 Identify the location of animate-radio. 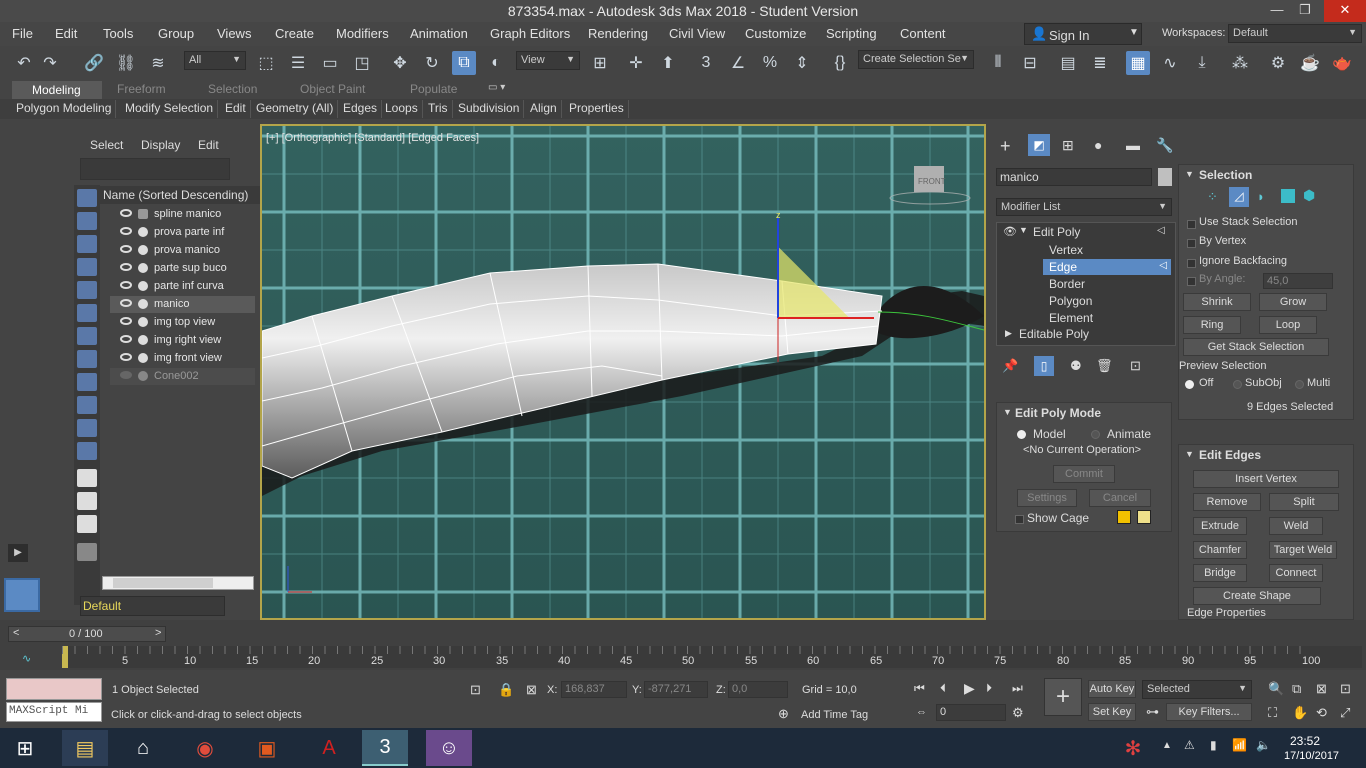
(1095, 434).